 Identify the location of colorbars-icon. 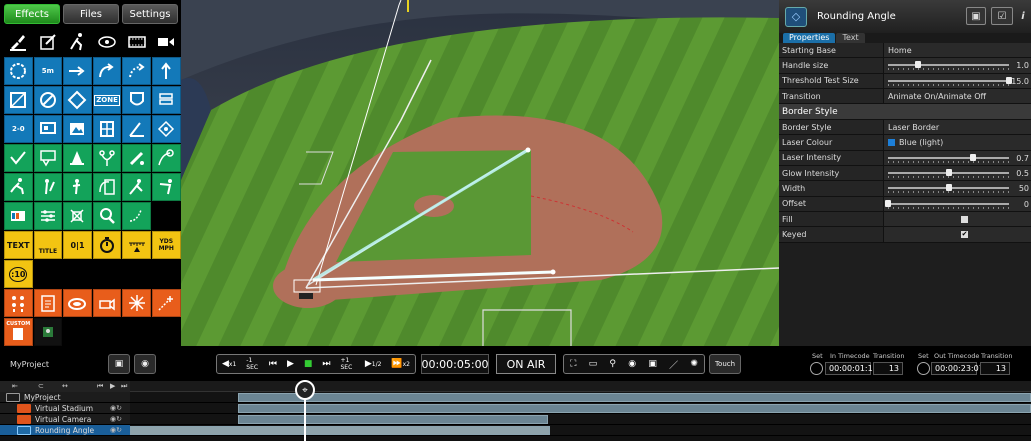
(18, 216).